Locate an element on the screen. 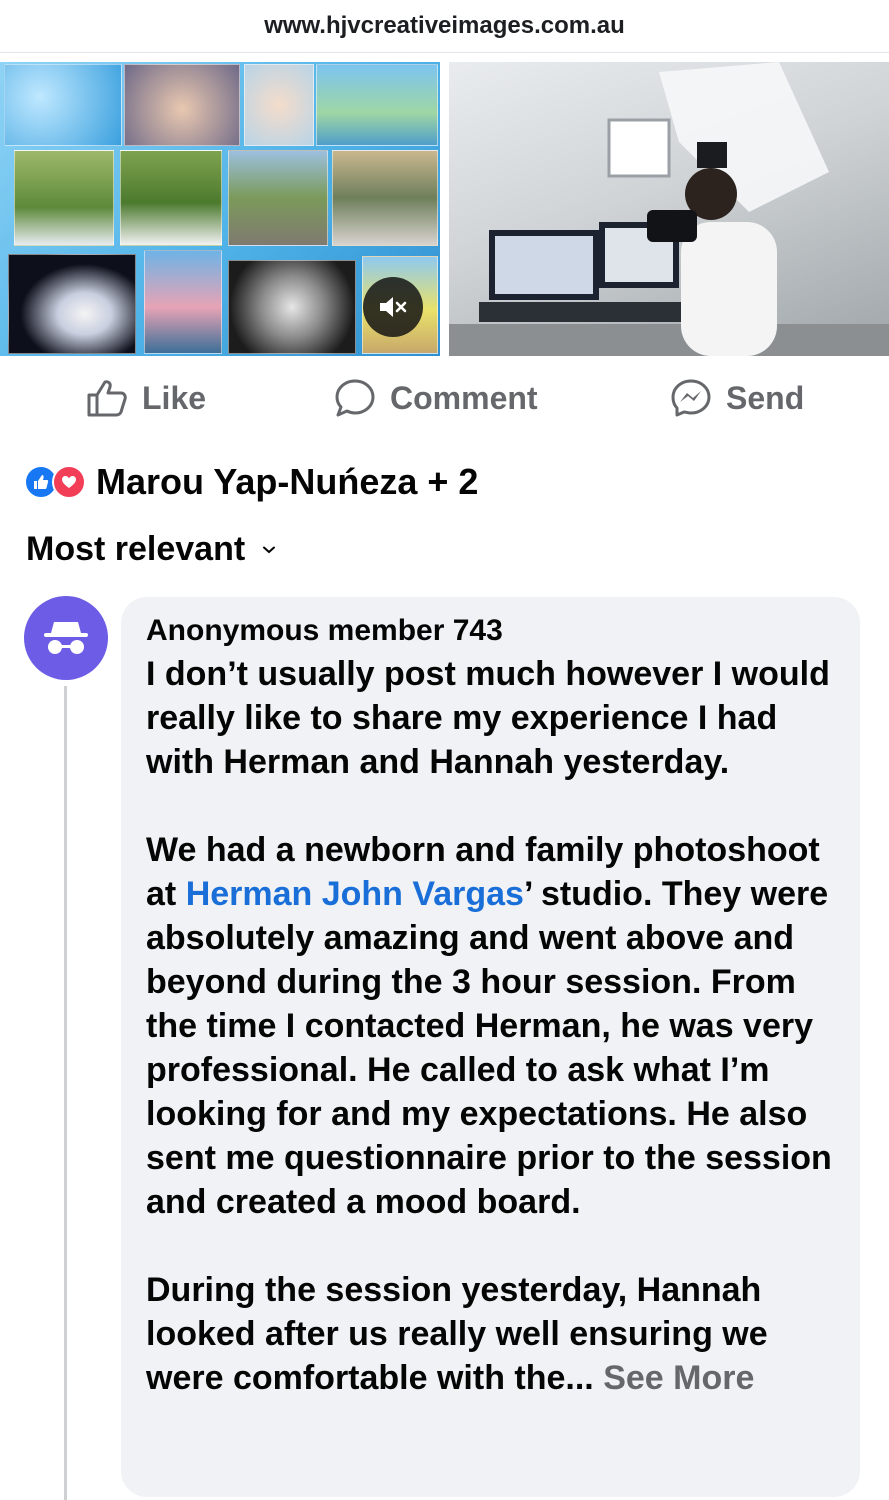 This screenshot has height=1500, width=889. send-button: Send is located at coordinates (737, 398).